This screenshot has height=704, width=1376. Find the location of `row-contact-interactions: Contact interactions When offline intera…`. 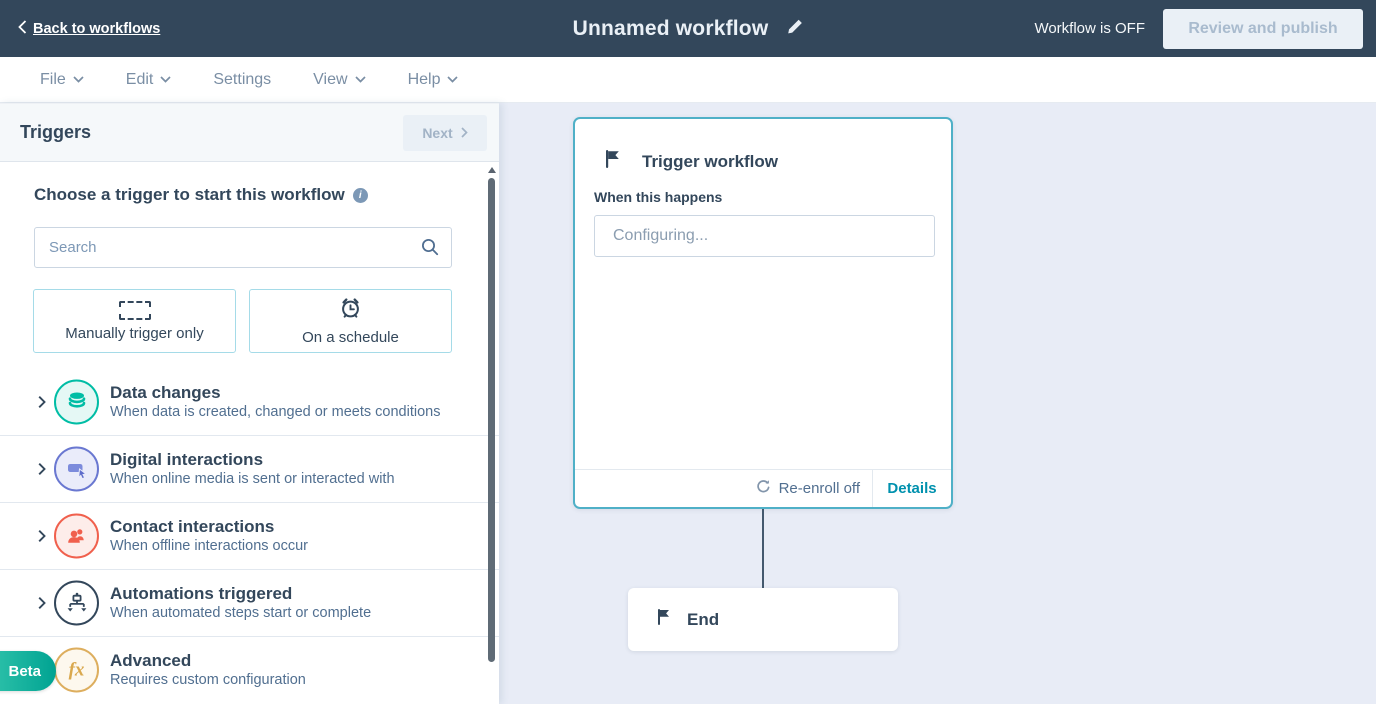

row-contact-interactions: Contact interactions When offline intera… is located at coordinates (249, 535).